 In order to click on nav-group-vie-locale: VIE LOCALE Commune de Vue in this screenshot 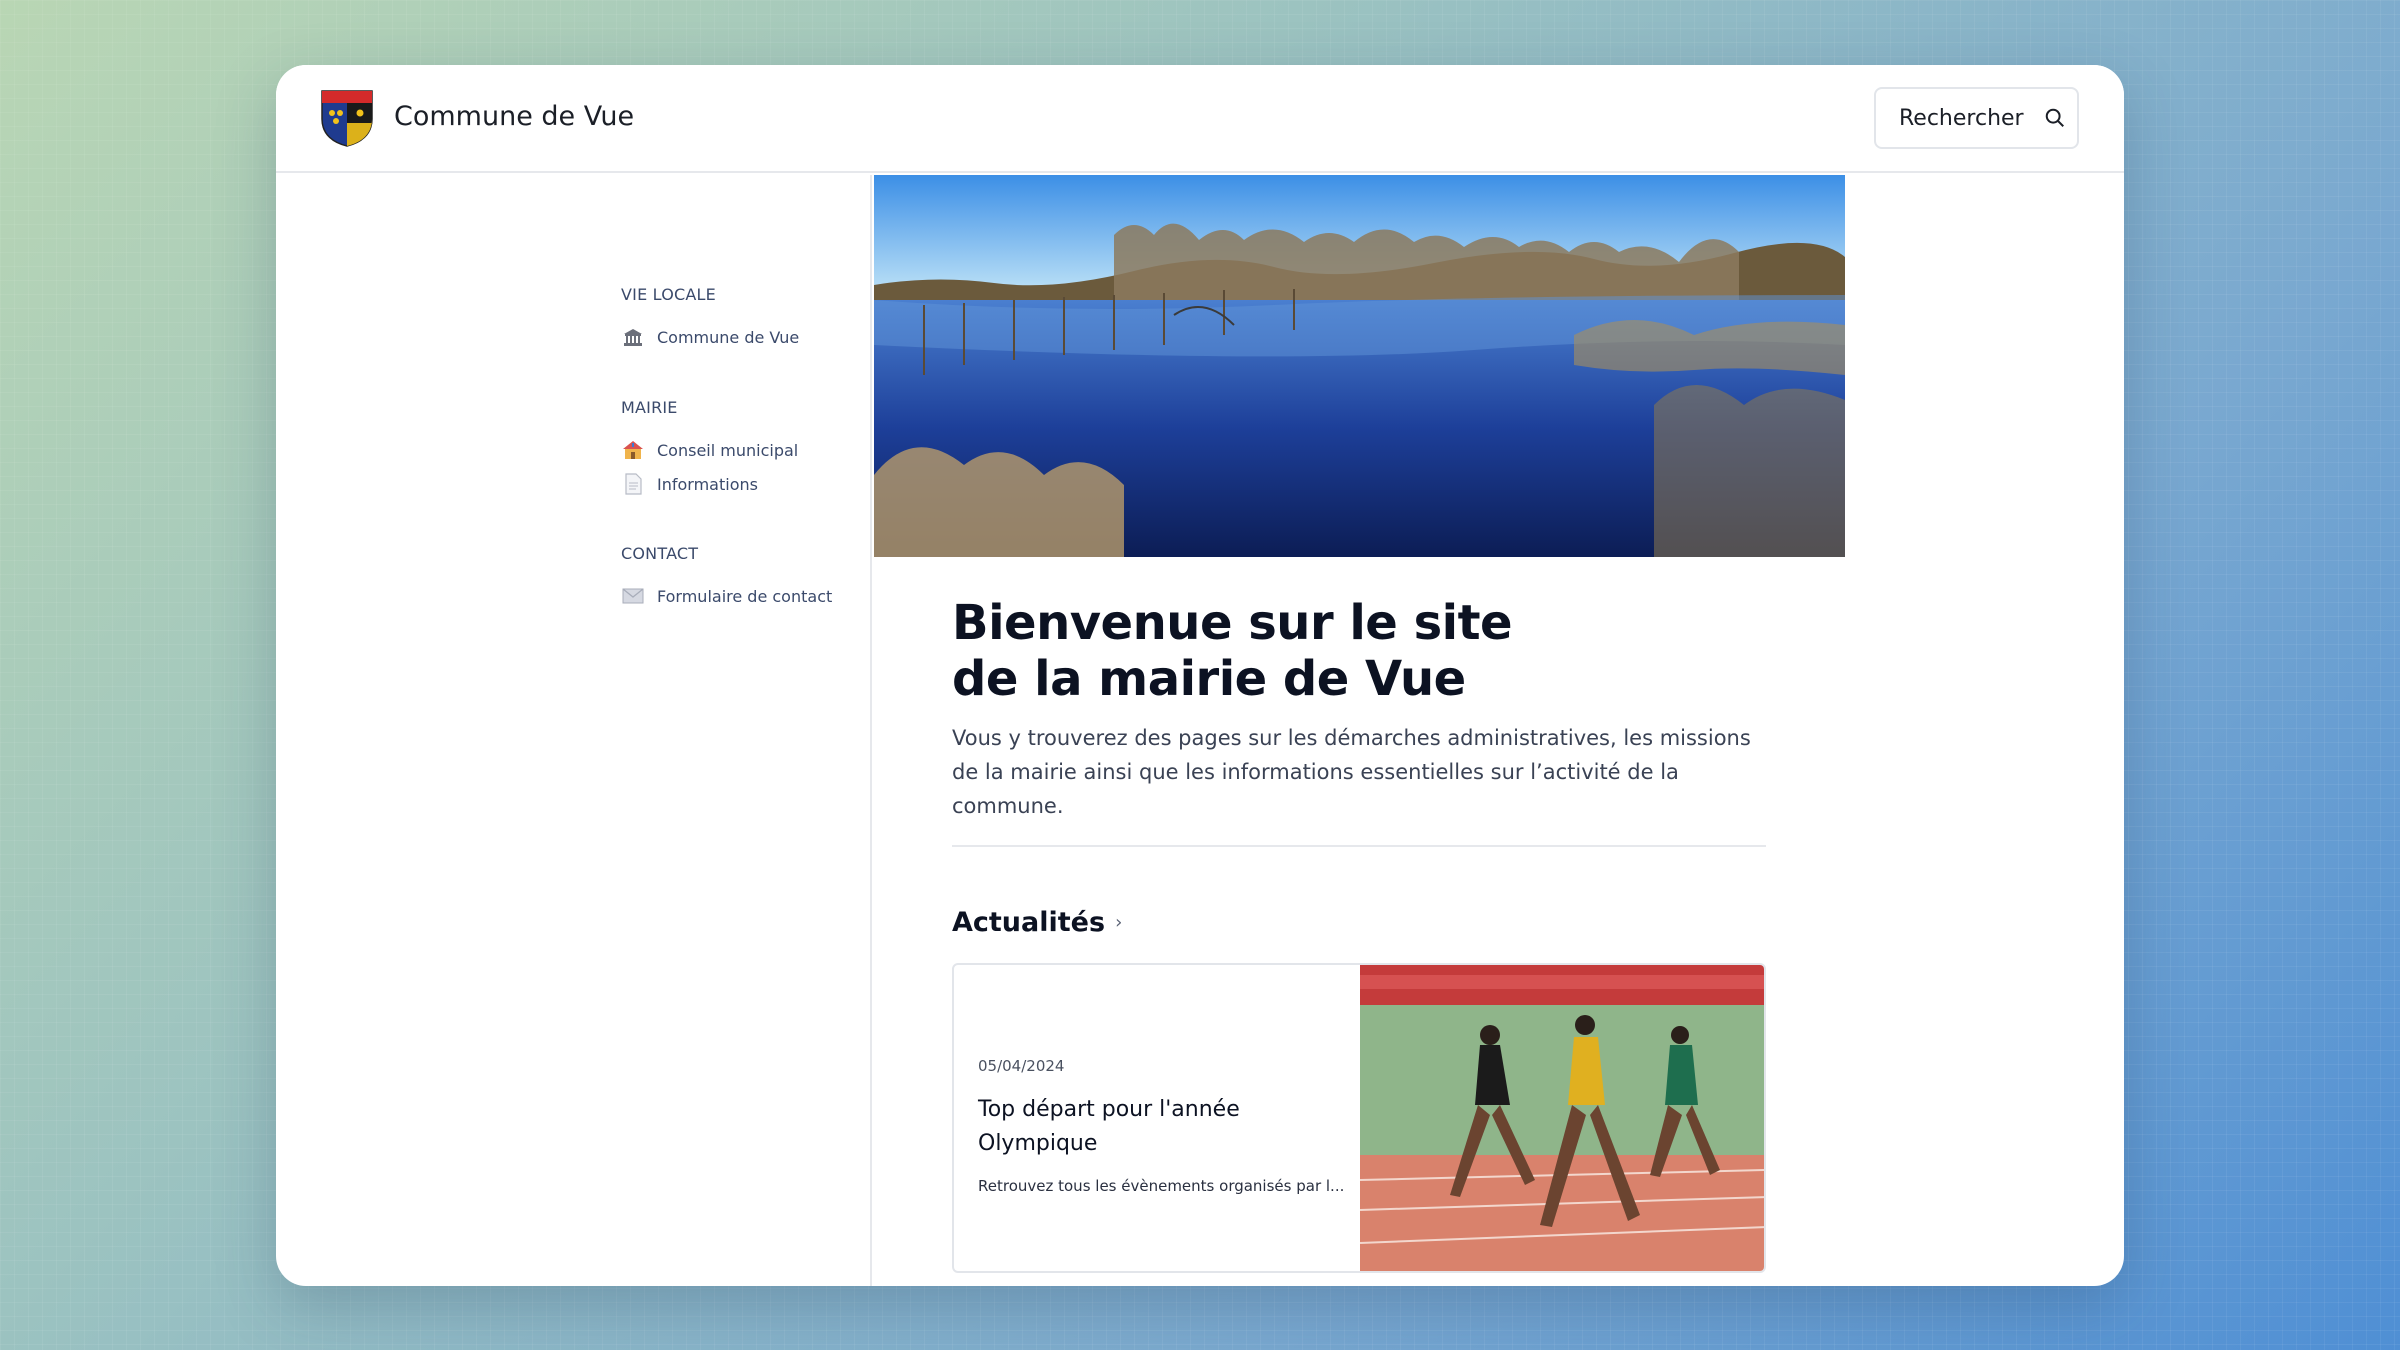, I will do `click(710, 319)`.